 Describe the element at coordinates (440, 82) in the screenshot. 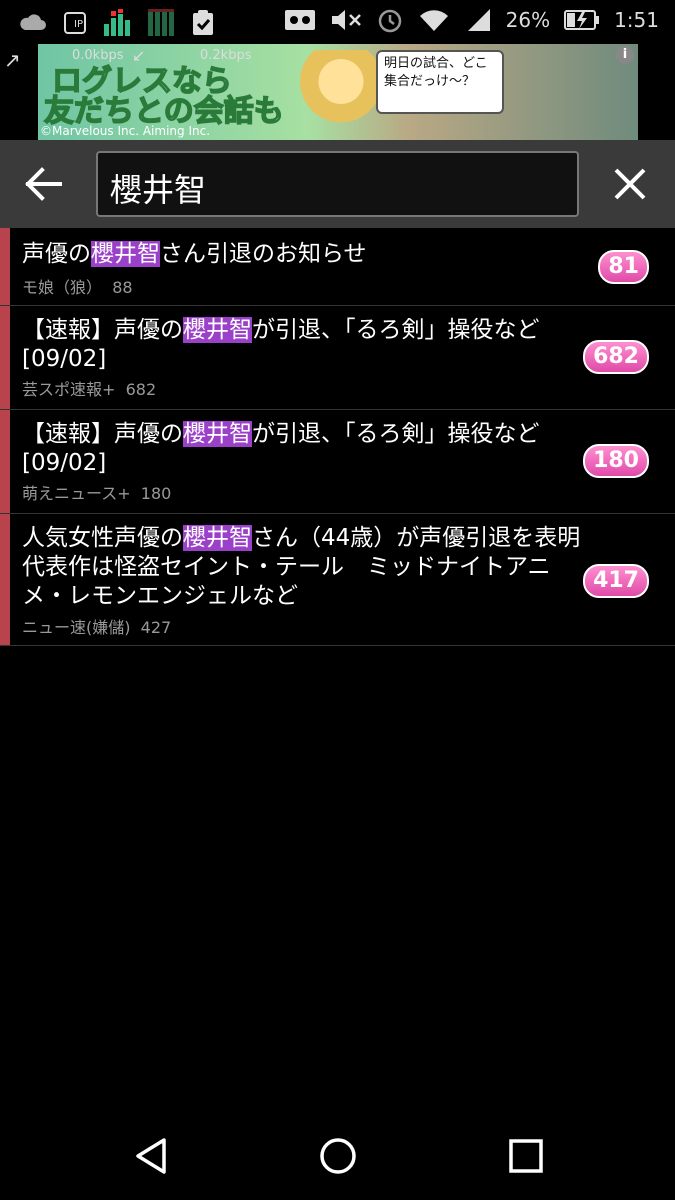

I see `ad-speech-bubble: 明日の試合、どこ集合だっけ～？` at that location.